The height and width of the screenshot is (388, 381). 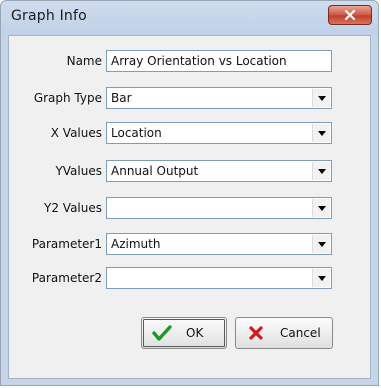 I want to click on name-label: Name, so click(x=84, y=61).